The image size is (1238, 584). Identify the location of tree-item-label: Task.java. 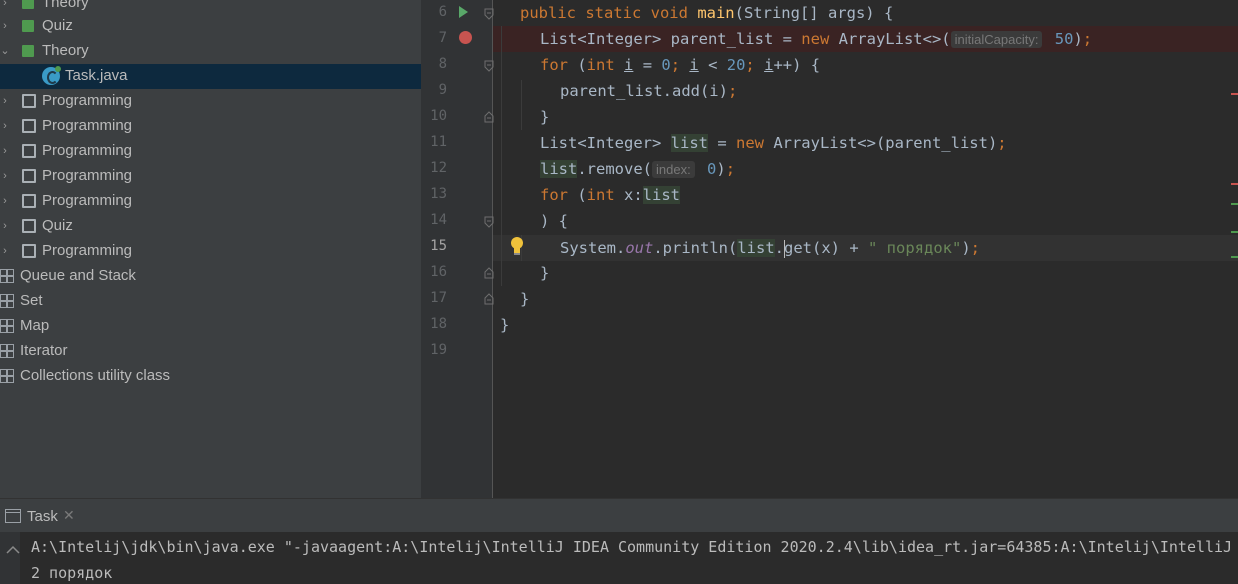
(96, 75).